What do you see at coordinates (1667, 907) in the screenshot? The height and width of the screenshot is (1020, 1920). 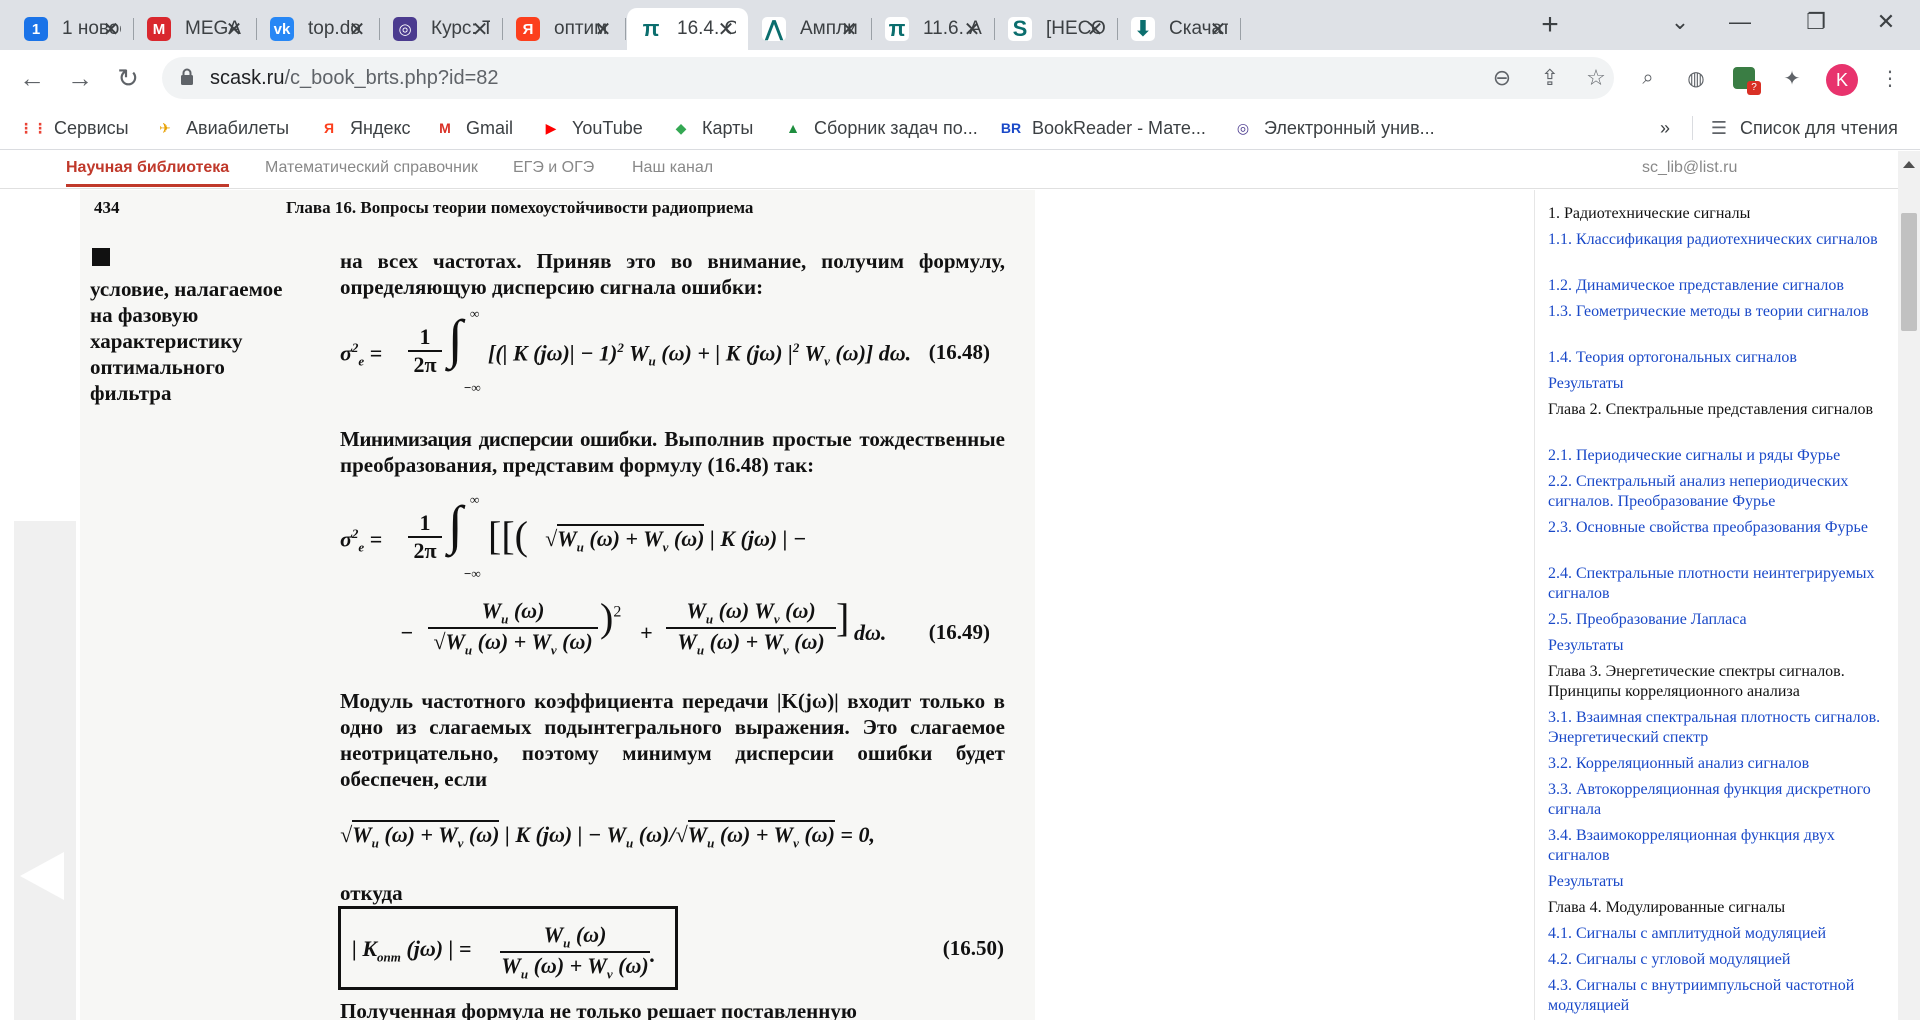 I see `toc-chapter-heading: Глава 4. Модулированные сигналы` at bounding box center [1667, 907].